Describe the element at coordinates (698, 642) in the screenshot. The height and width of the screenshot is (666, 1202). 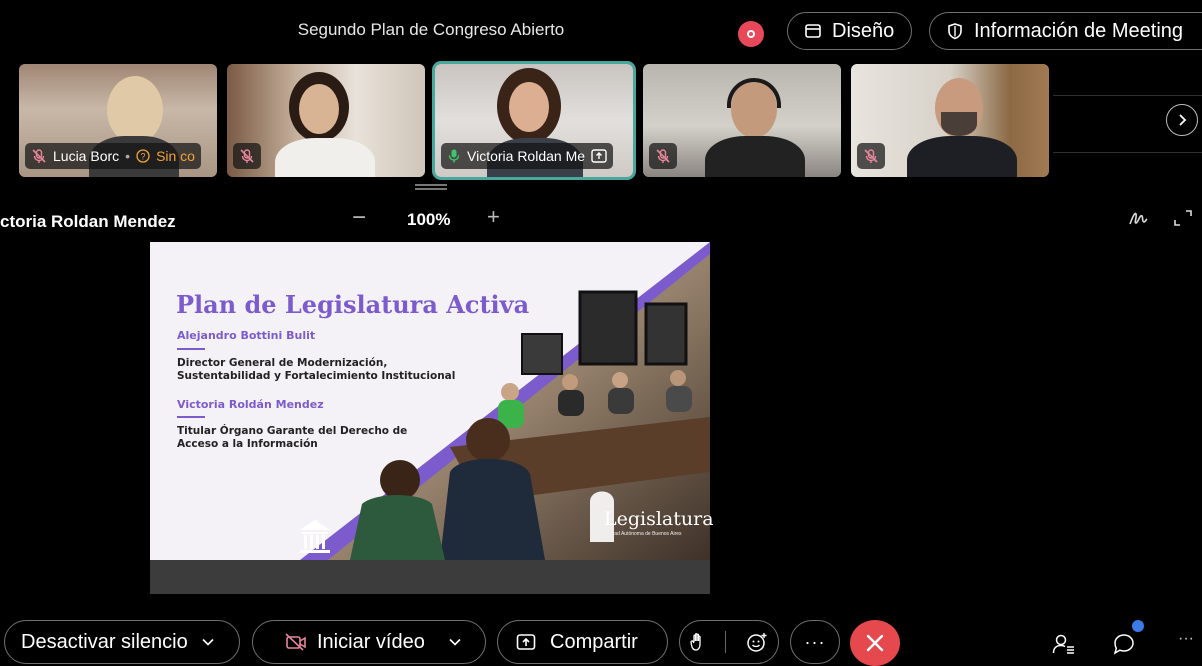
I see `raise-hand-icon` at that location.